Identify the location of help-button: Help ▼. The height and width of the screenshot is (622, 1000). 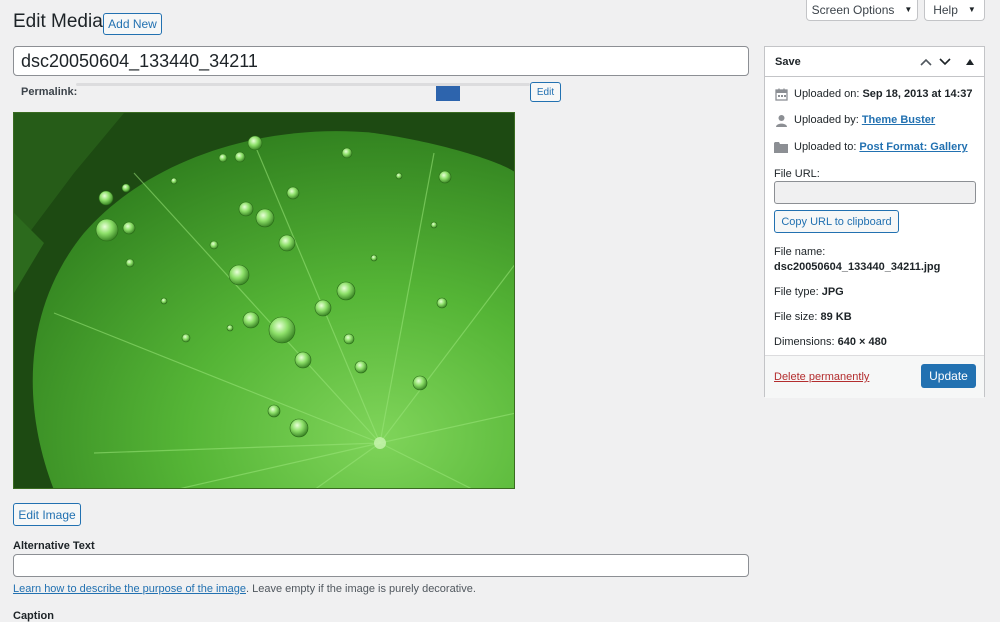
(954, 10).